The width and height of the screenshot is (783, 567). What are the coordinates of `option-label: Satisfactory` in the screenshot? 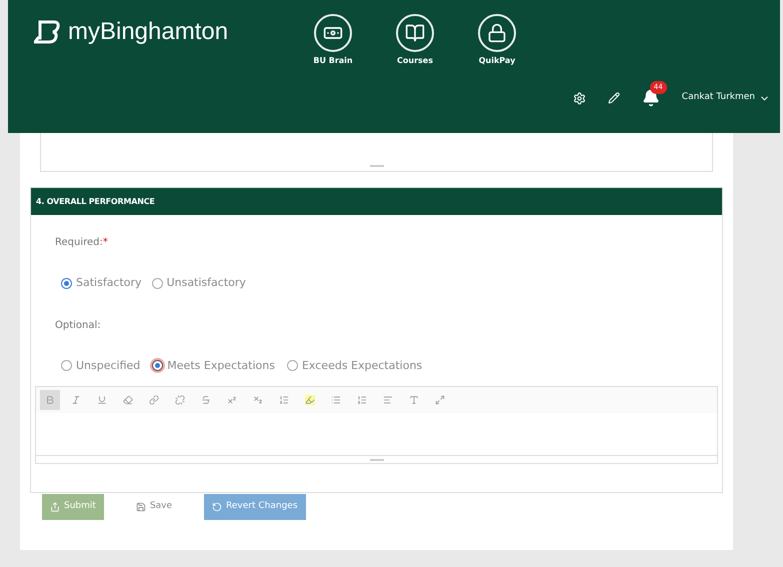 It's located at (109, 283).